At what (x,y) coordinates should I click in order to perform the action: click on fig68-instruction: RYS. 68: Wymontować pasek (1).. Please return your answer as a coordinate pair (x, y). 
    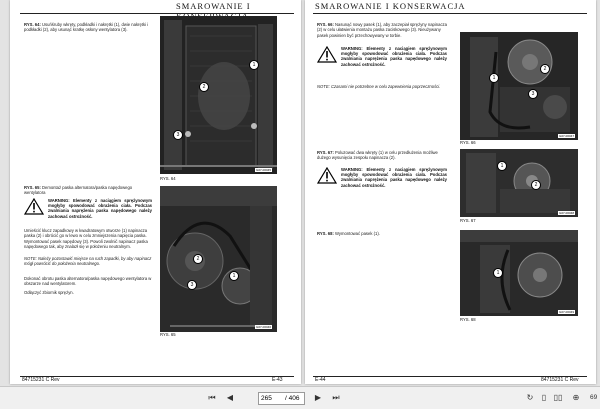
    Looking at the image, I should click on (348, 233).